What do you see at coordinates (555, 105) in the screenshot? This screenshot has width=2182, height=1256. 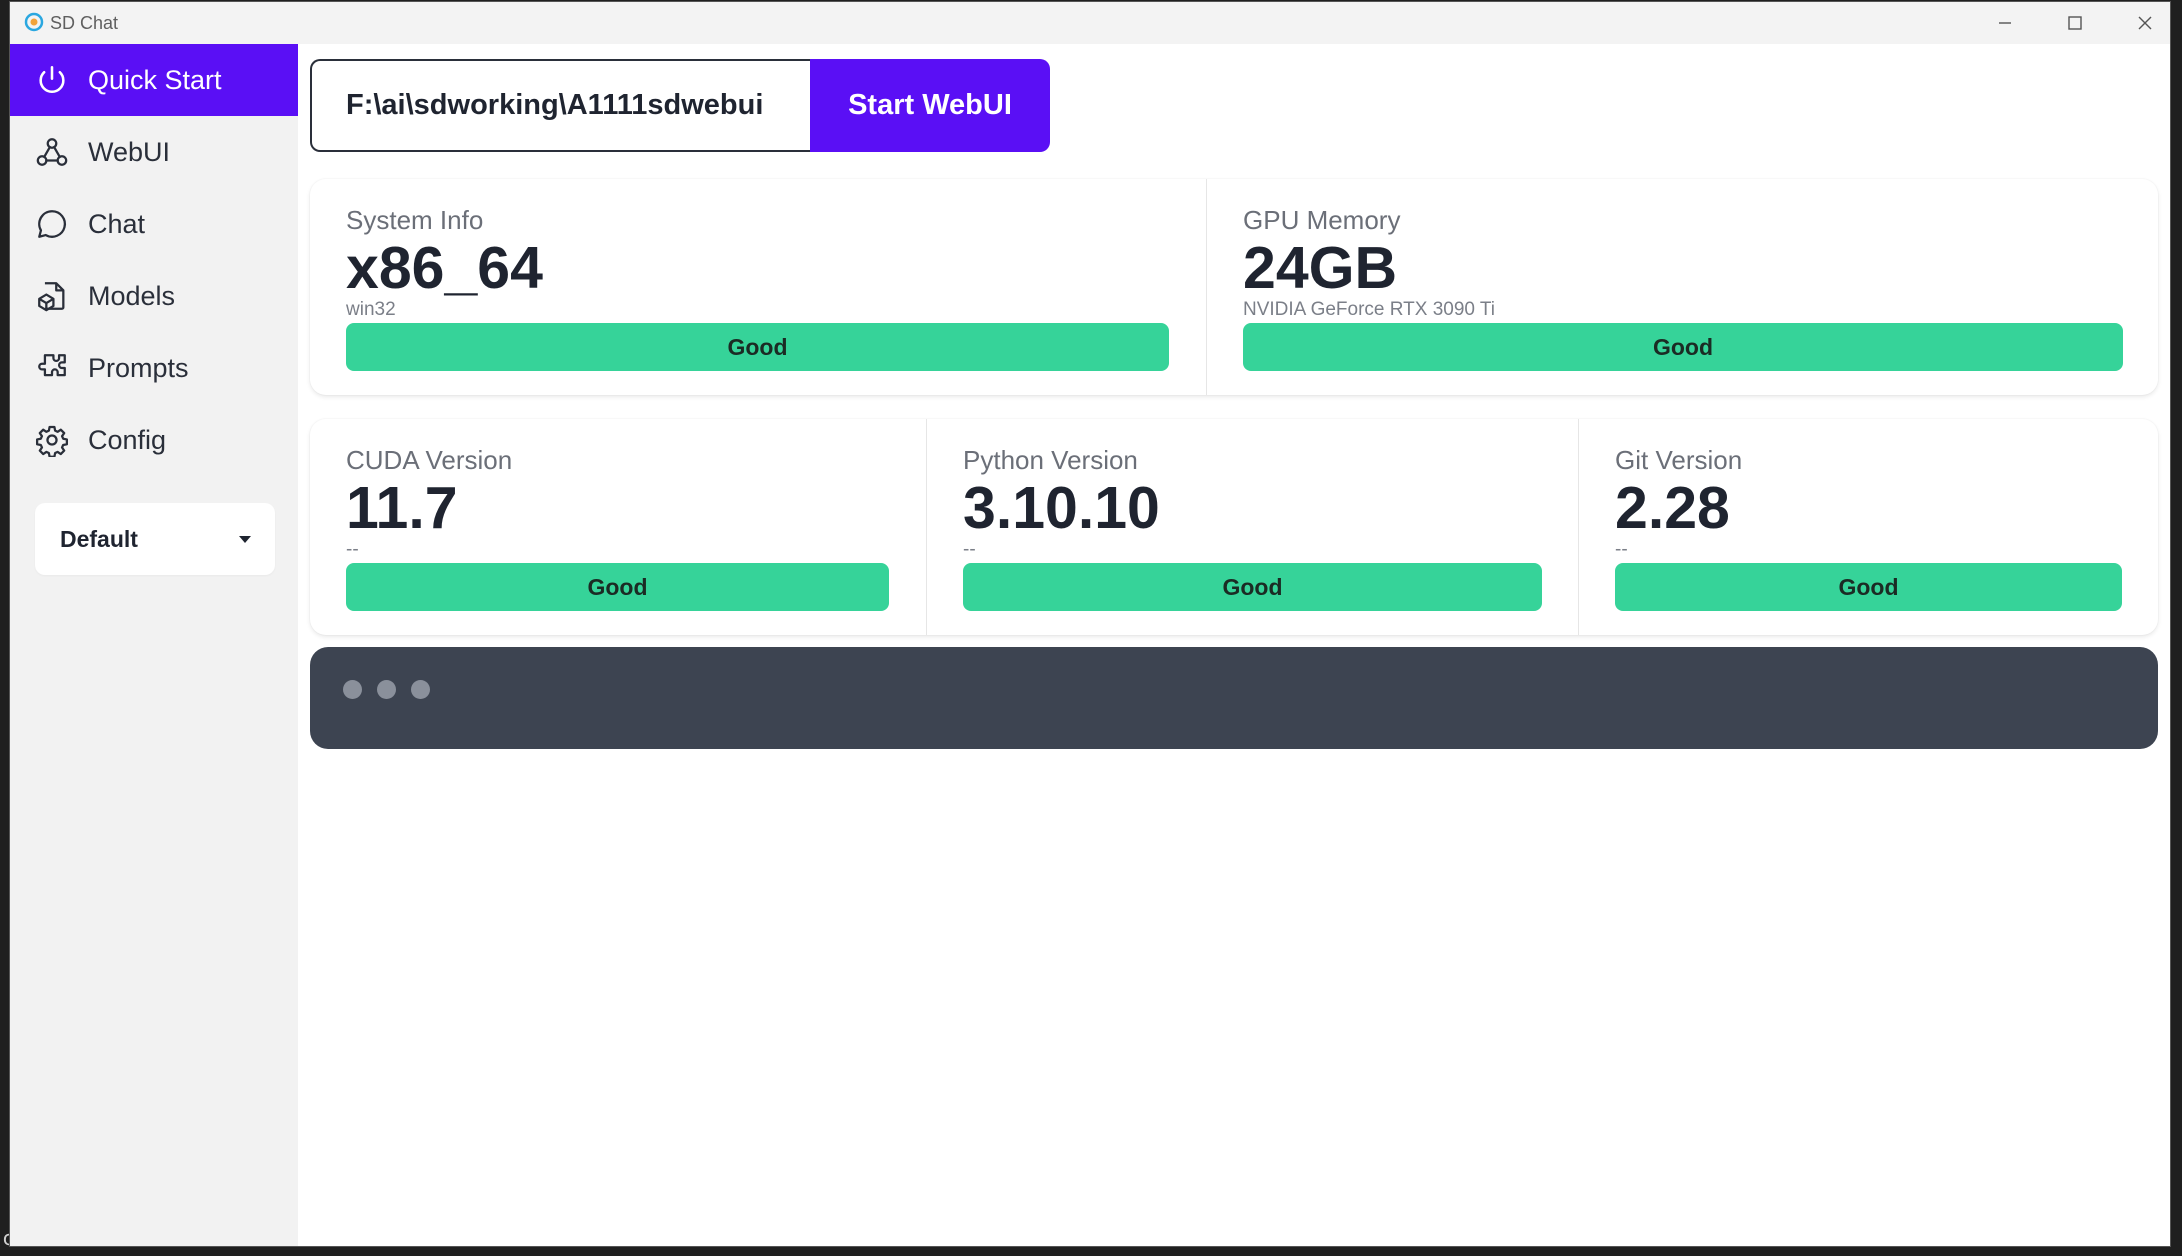 I see `webui-path-text: F:\ai\sdworking\A1111sdwebui` at bounding box center [555, 105].